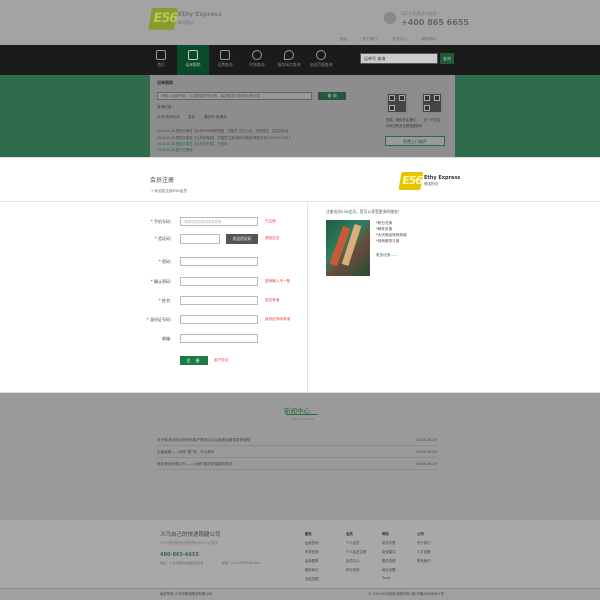 Image resolution: width=600 pixels, height=600 pixels. What do you see at coordinates (447, 58) in the screenshot?
I see `nav-search-button: 查询` at bounding box center [447, 58].